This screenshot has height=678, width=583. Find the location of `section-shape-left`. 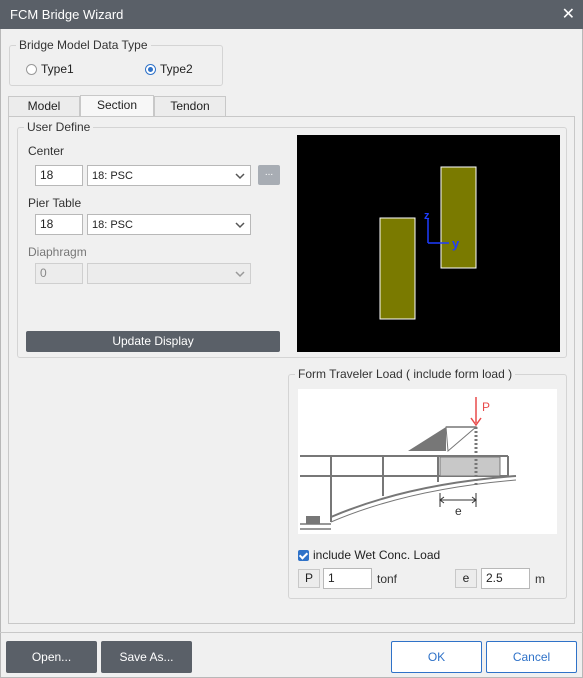

section-shape-left is located at coordinates (397, 268).